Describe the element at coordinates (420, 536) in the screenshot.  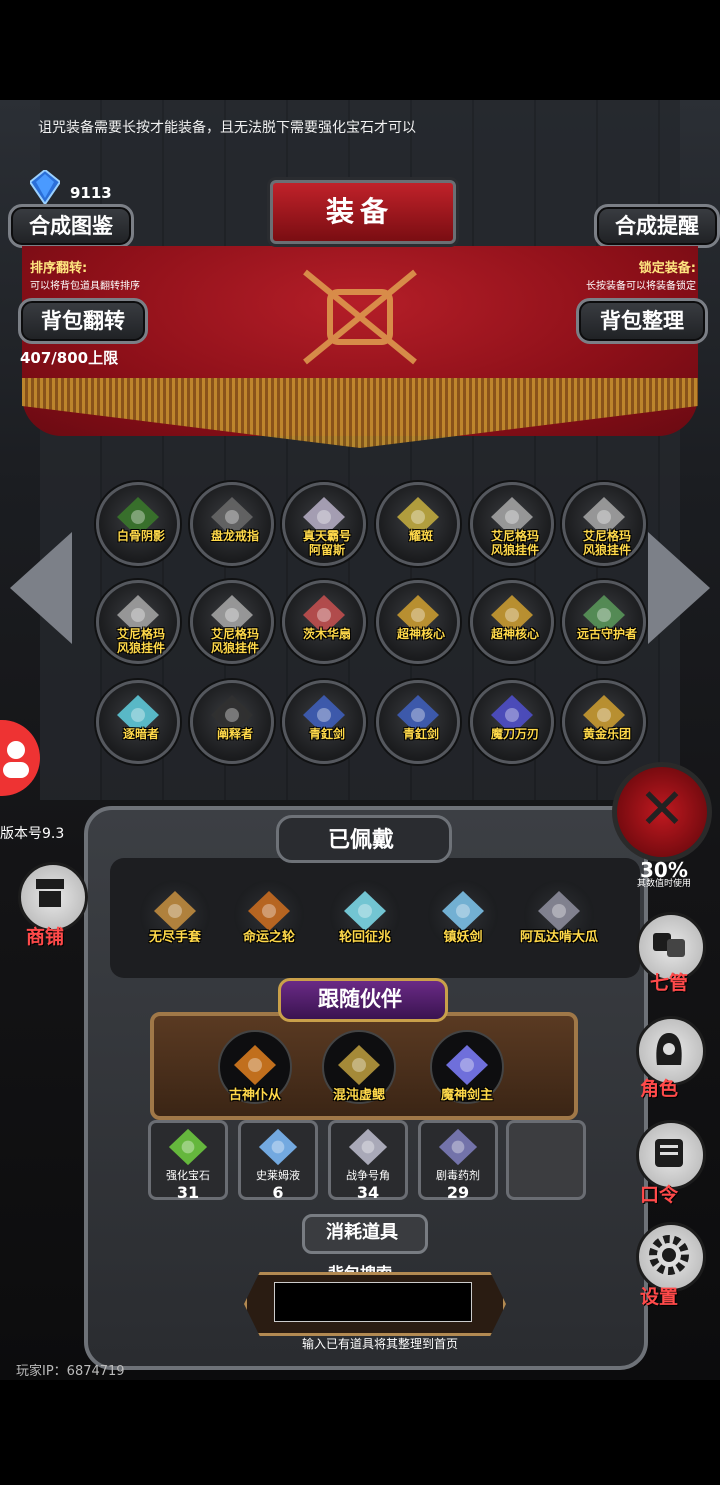
I see `inventory-item-label: 耀斑` at that location.